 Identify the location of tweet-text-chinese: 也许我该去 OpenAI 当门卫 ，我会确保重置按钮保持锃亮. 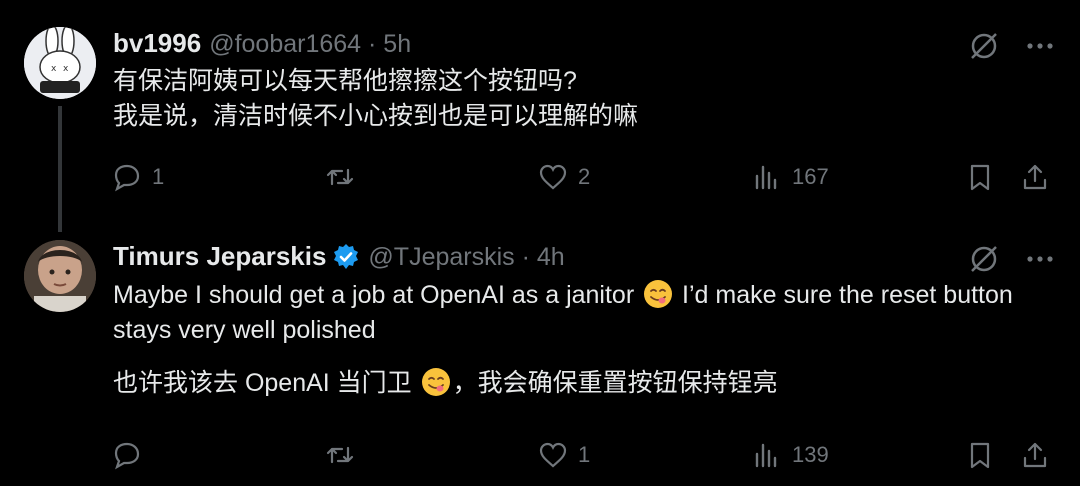
(445, 383).